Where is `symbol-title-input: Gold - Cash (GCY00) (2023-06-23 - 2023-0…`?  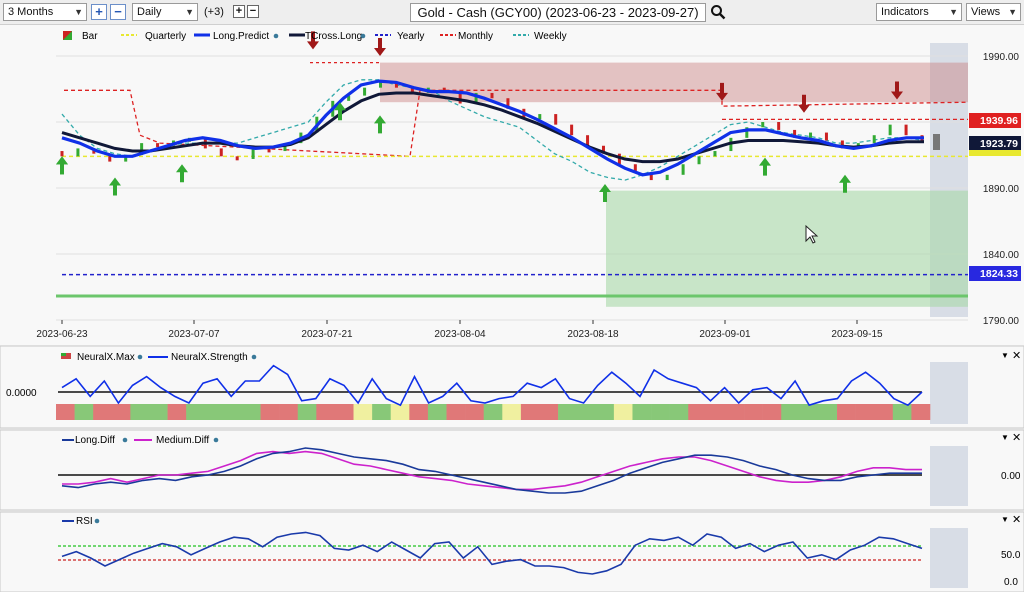 symbol-title-input: Gold - Cash (GCY00) (2023-06-23 - 2023-0… is located at coordinates (558, 12).